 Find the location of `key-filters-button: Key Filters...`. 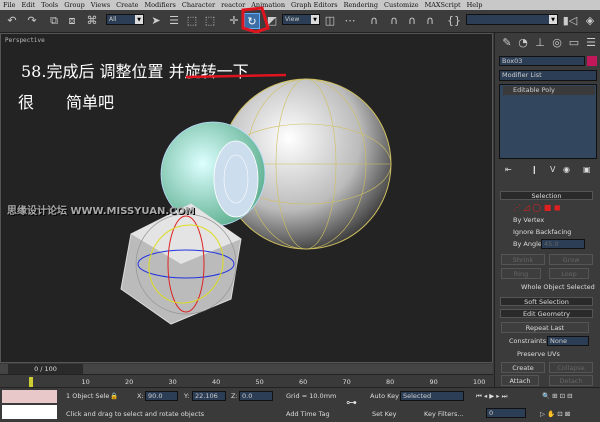

key-filters-button: Key Filters... is located at coordinates (444, 414).